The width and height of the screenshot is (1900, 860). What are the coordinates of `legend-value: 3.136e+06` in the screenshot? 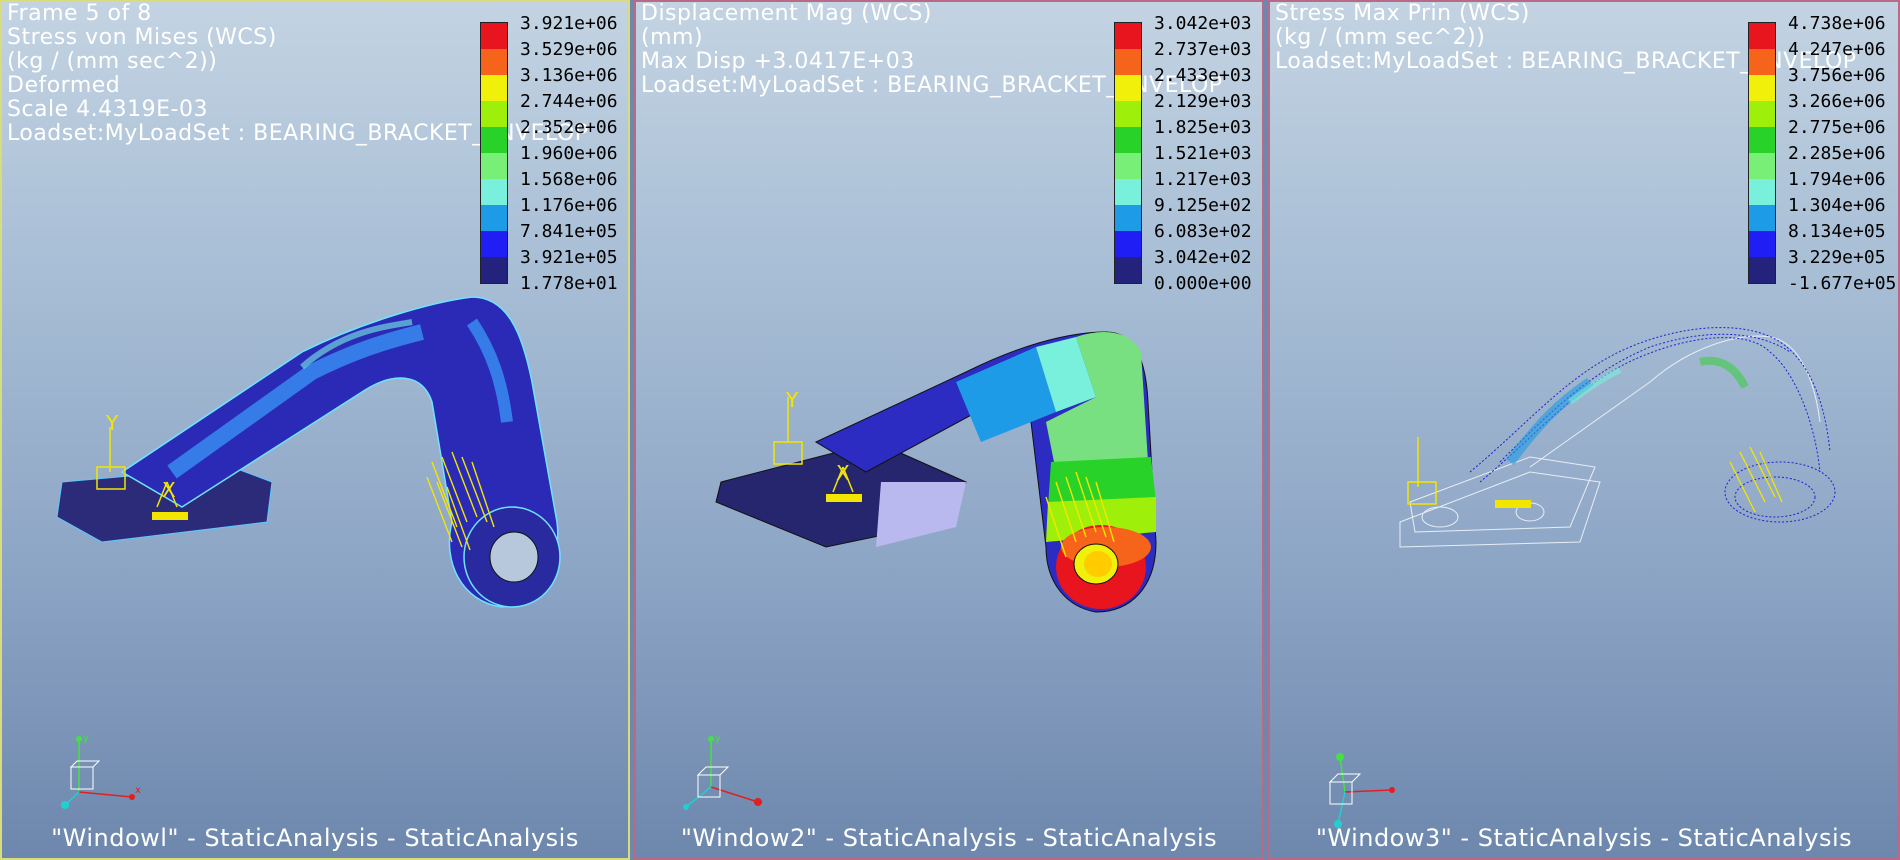 It's located at (569, 75).